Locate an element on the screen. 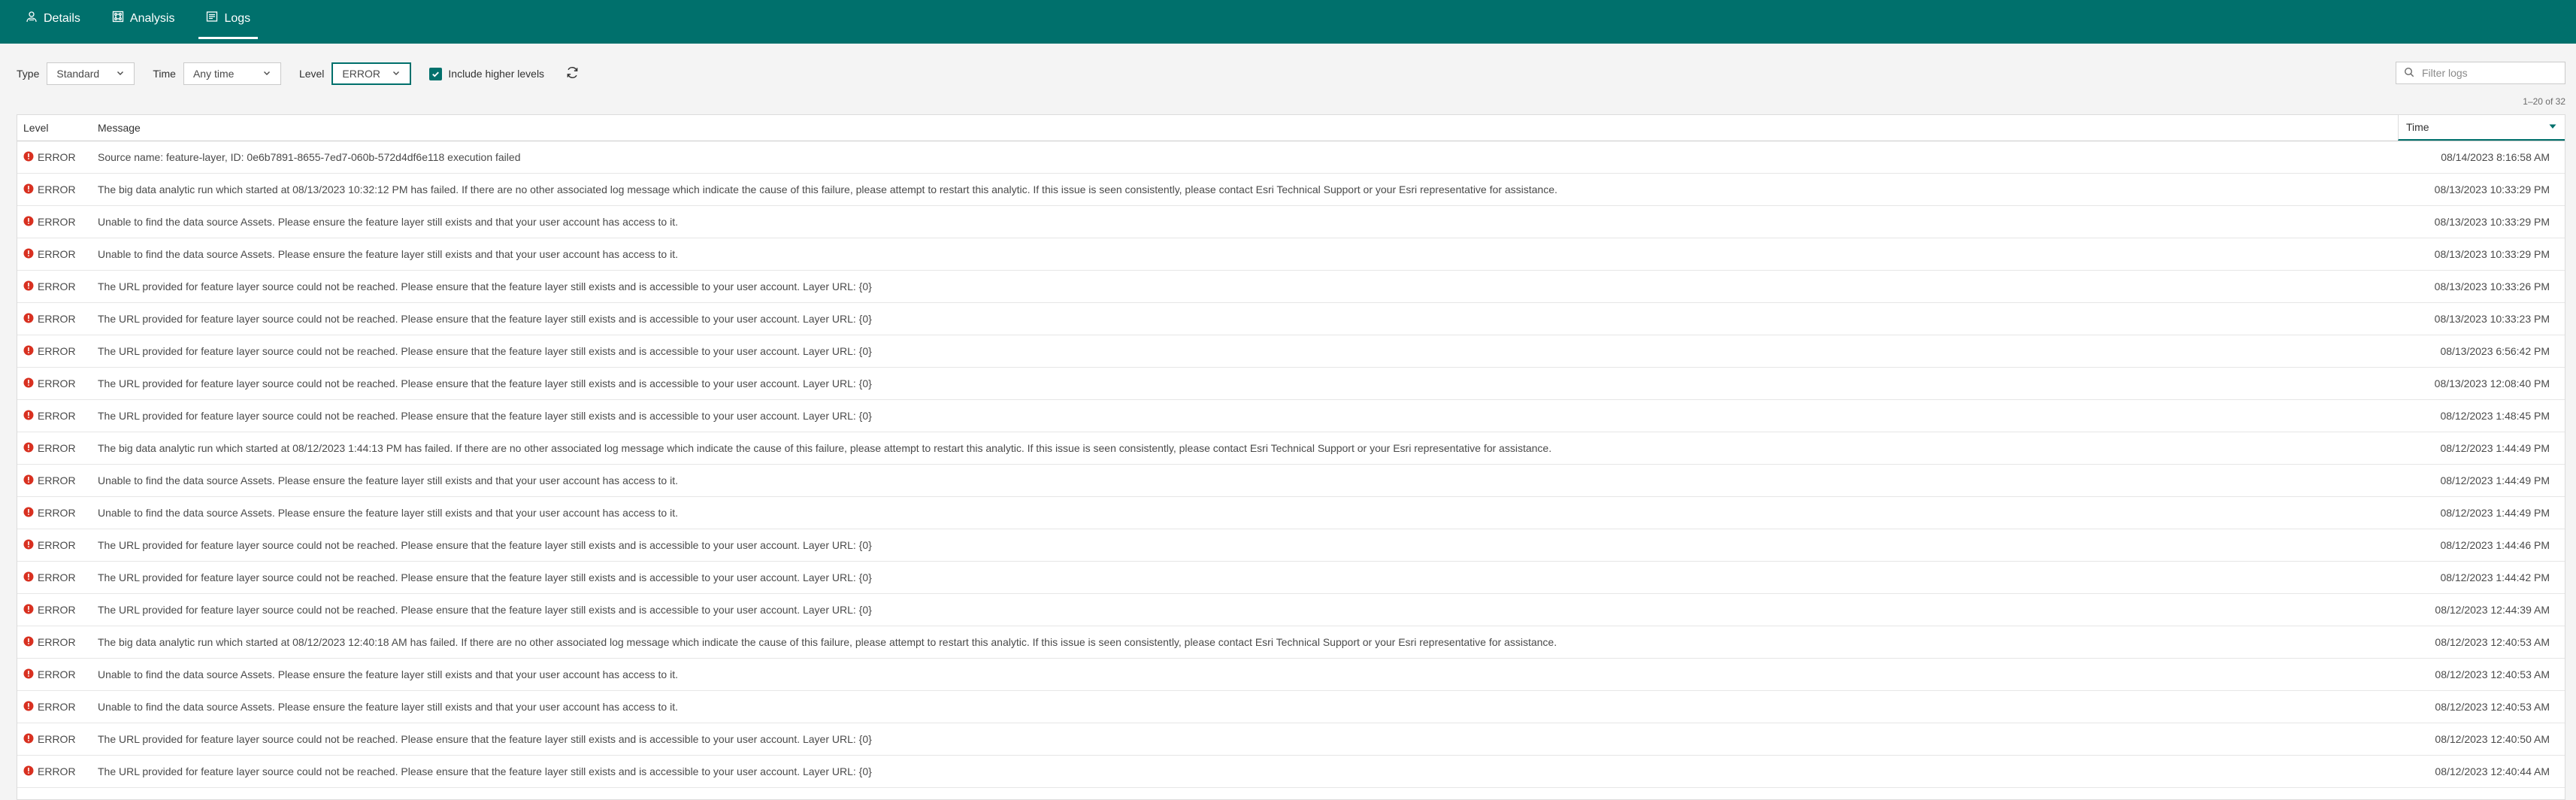 Image resolution: width=2576 pixels, height=800 pixels. time-cell: 08/12/2023 1:44:46 PM is located at coordinates (2495, 545).